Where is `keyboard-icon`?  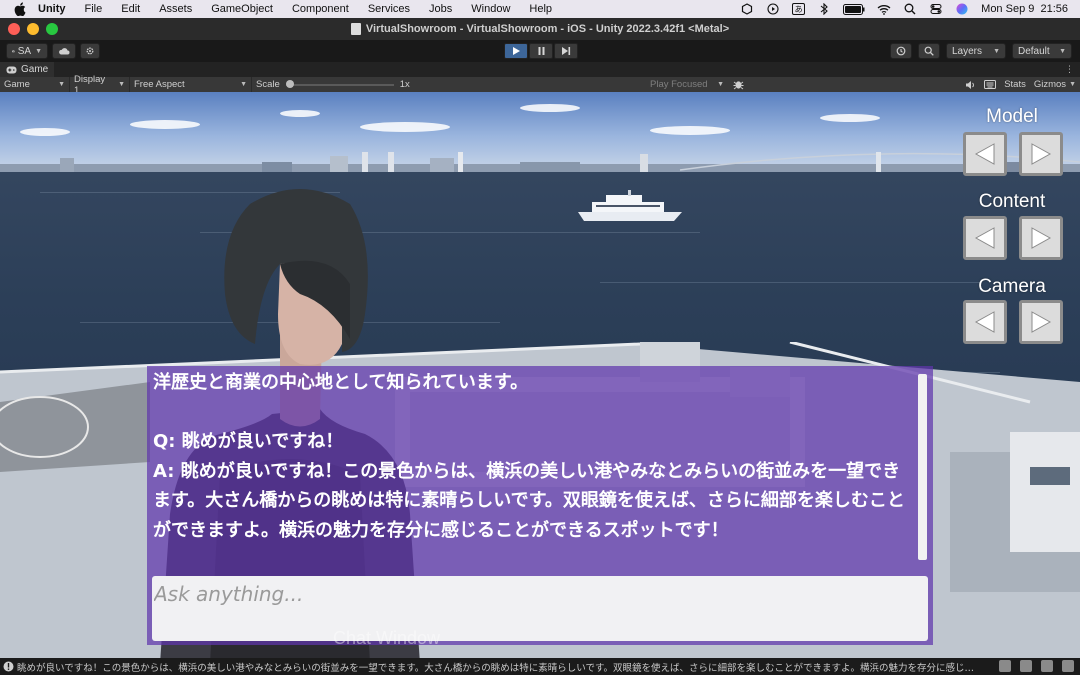 keyboard-icon is located at coordinates (990, 84).